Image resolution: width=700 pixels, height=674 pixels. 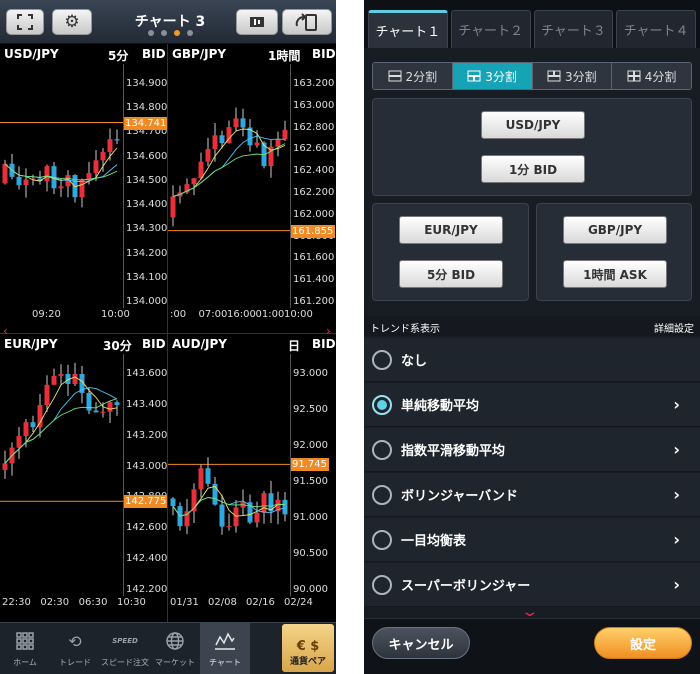 I want to click on speed-order-icon: SPEED, so click(x=125, y=641).